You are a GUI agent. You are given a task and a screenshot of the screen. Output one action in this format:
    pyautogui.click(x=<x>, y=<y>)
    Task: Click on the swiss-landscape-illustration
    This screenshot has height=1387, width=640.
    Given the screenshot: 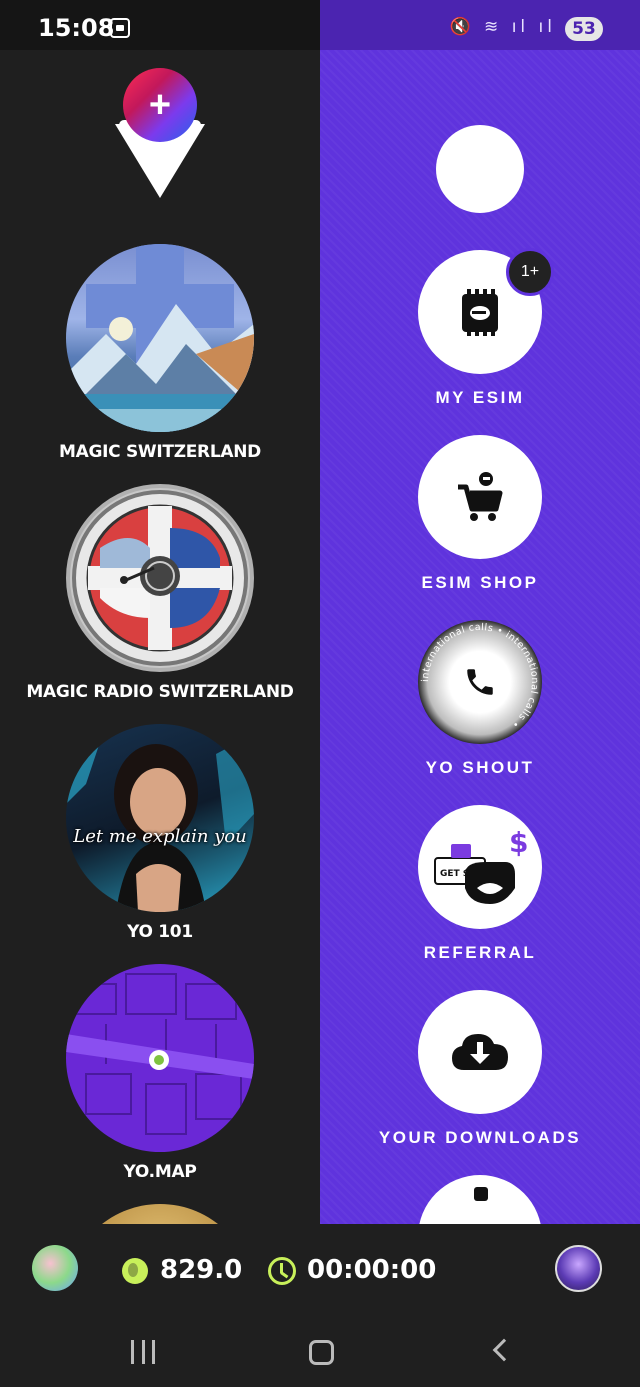 What is the action you would take?
    pyautogui.click(x=160, y=338)
    